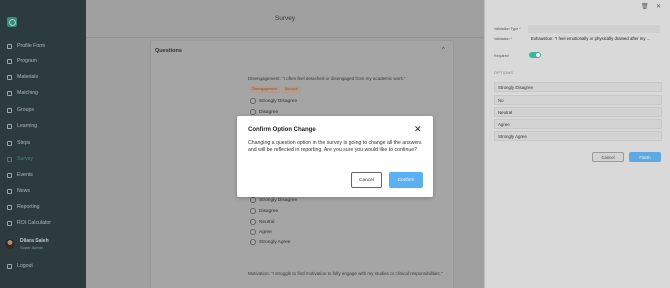 This screenshot has width=670, height=288. I want to click on options-header: OPTIONS, so click(504, 73).